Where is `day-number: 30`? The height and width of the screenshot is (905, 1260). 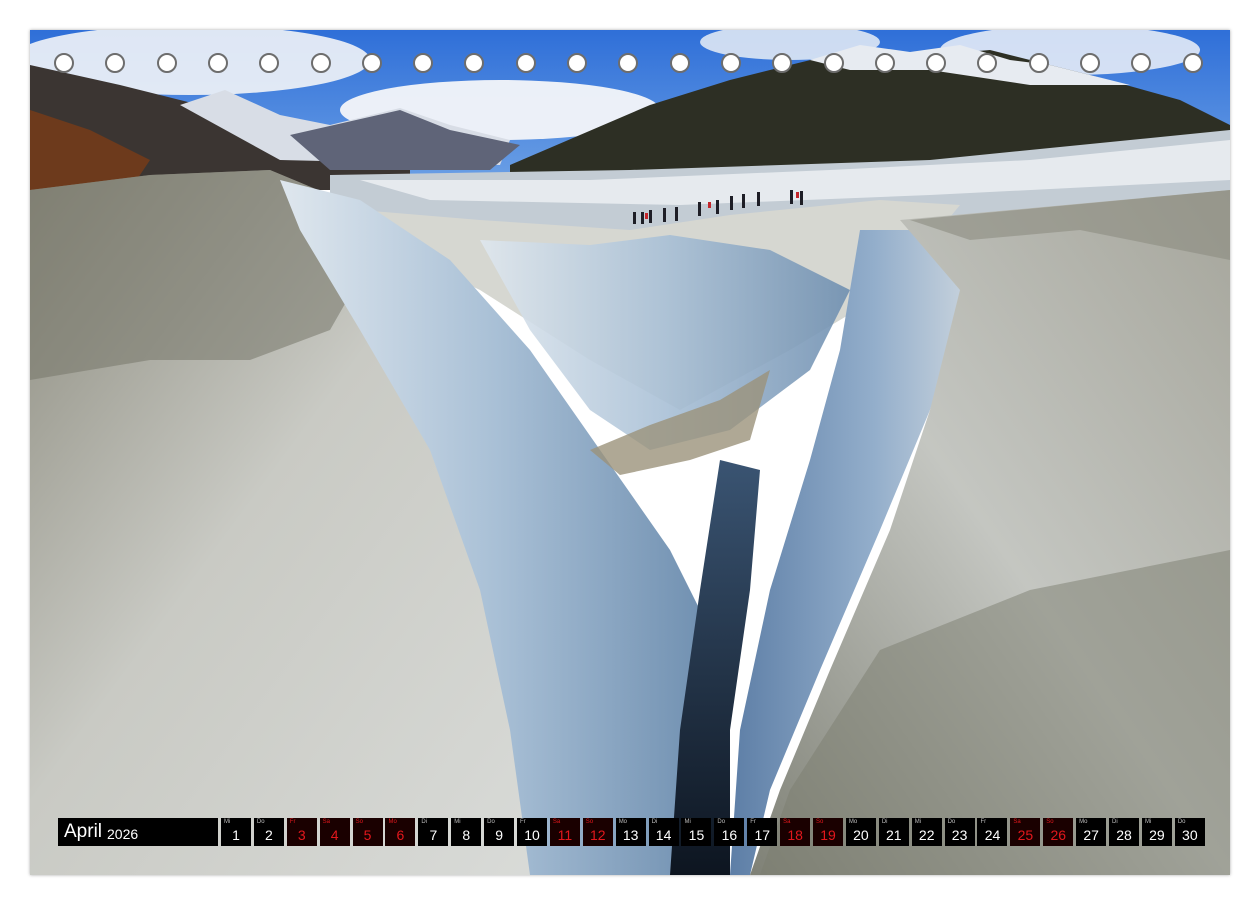
day-number: 30 is located at coordinates (1190, 835).